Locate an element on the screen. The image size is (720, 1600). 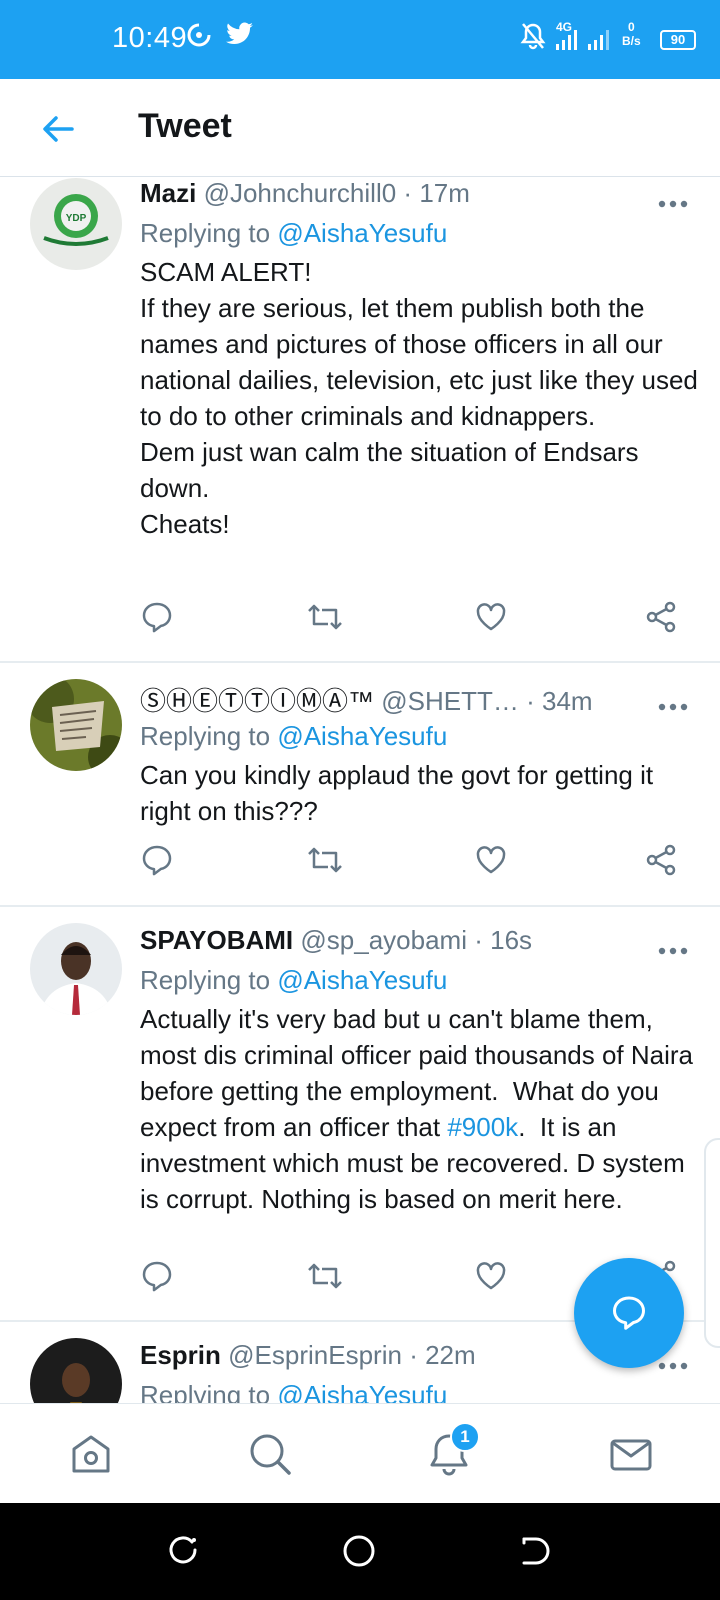
arrow-left-icon is located at coordinates (58, 129).